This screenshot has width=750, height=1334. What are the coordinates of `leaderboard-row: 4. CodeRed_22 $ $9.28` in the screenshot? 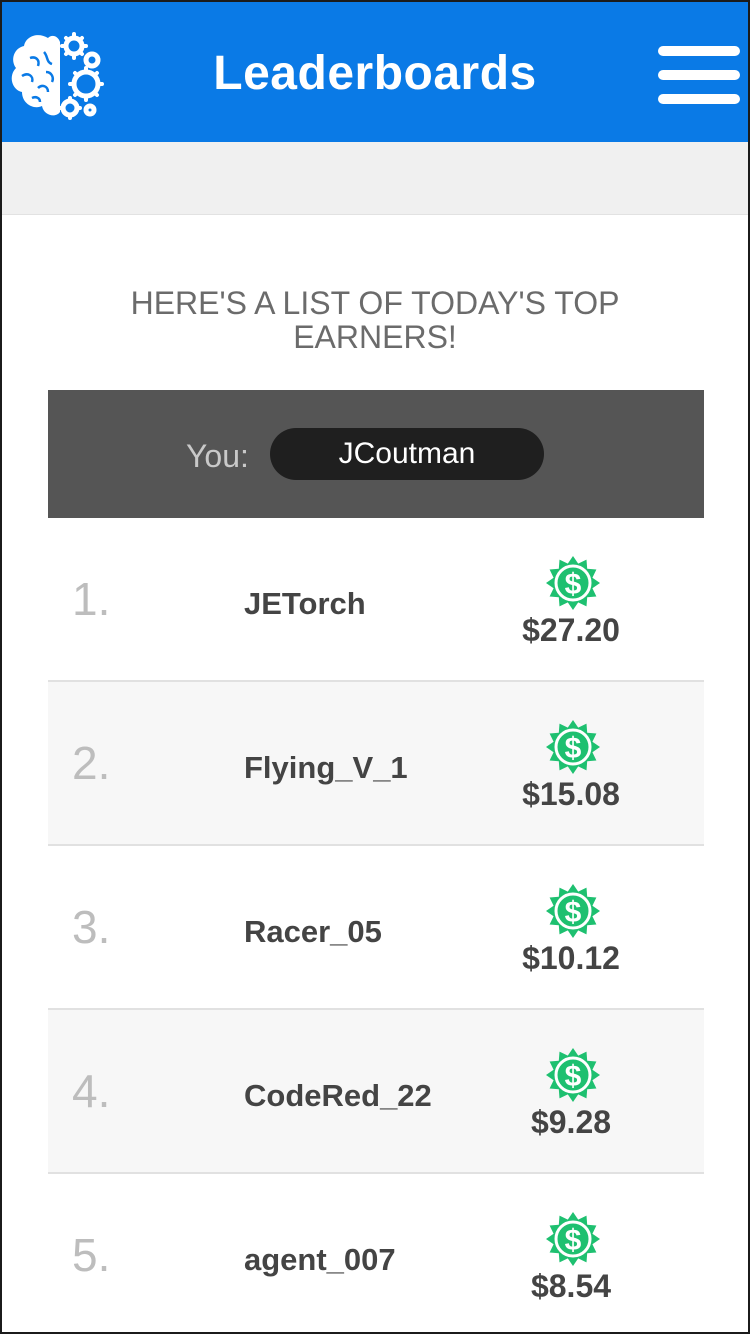 It's located at (376, 1092).